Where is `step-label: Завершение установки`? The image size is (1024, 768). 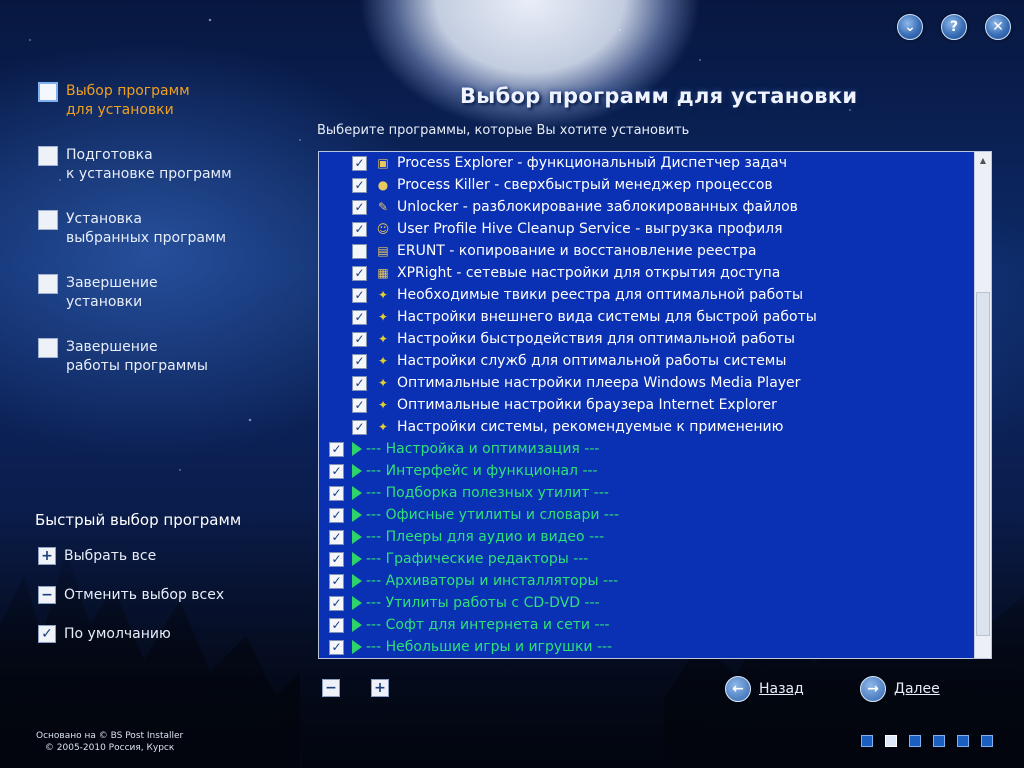
step-label: Завершение установки is located at coordinates (112, 292).